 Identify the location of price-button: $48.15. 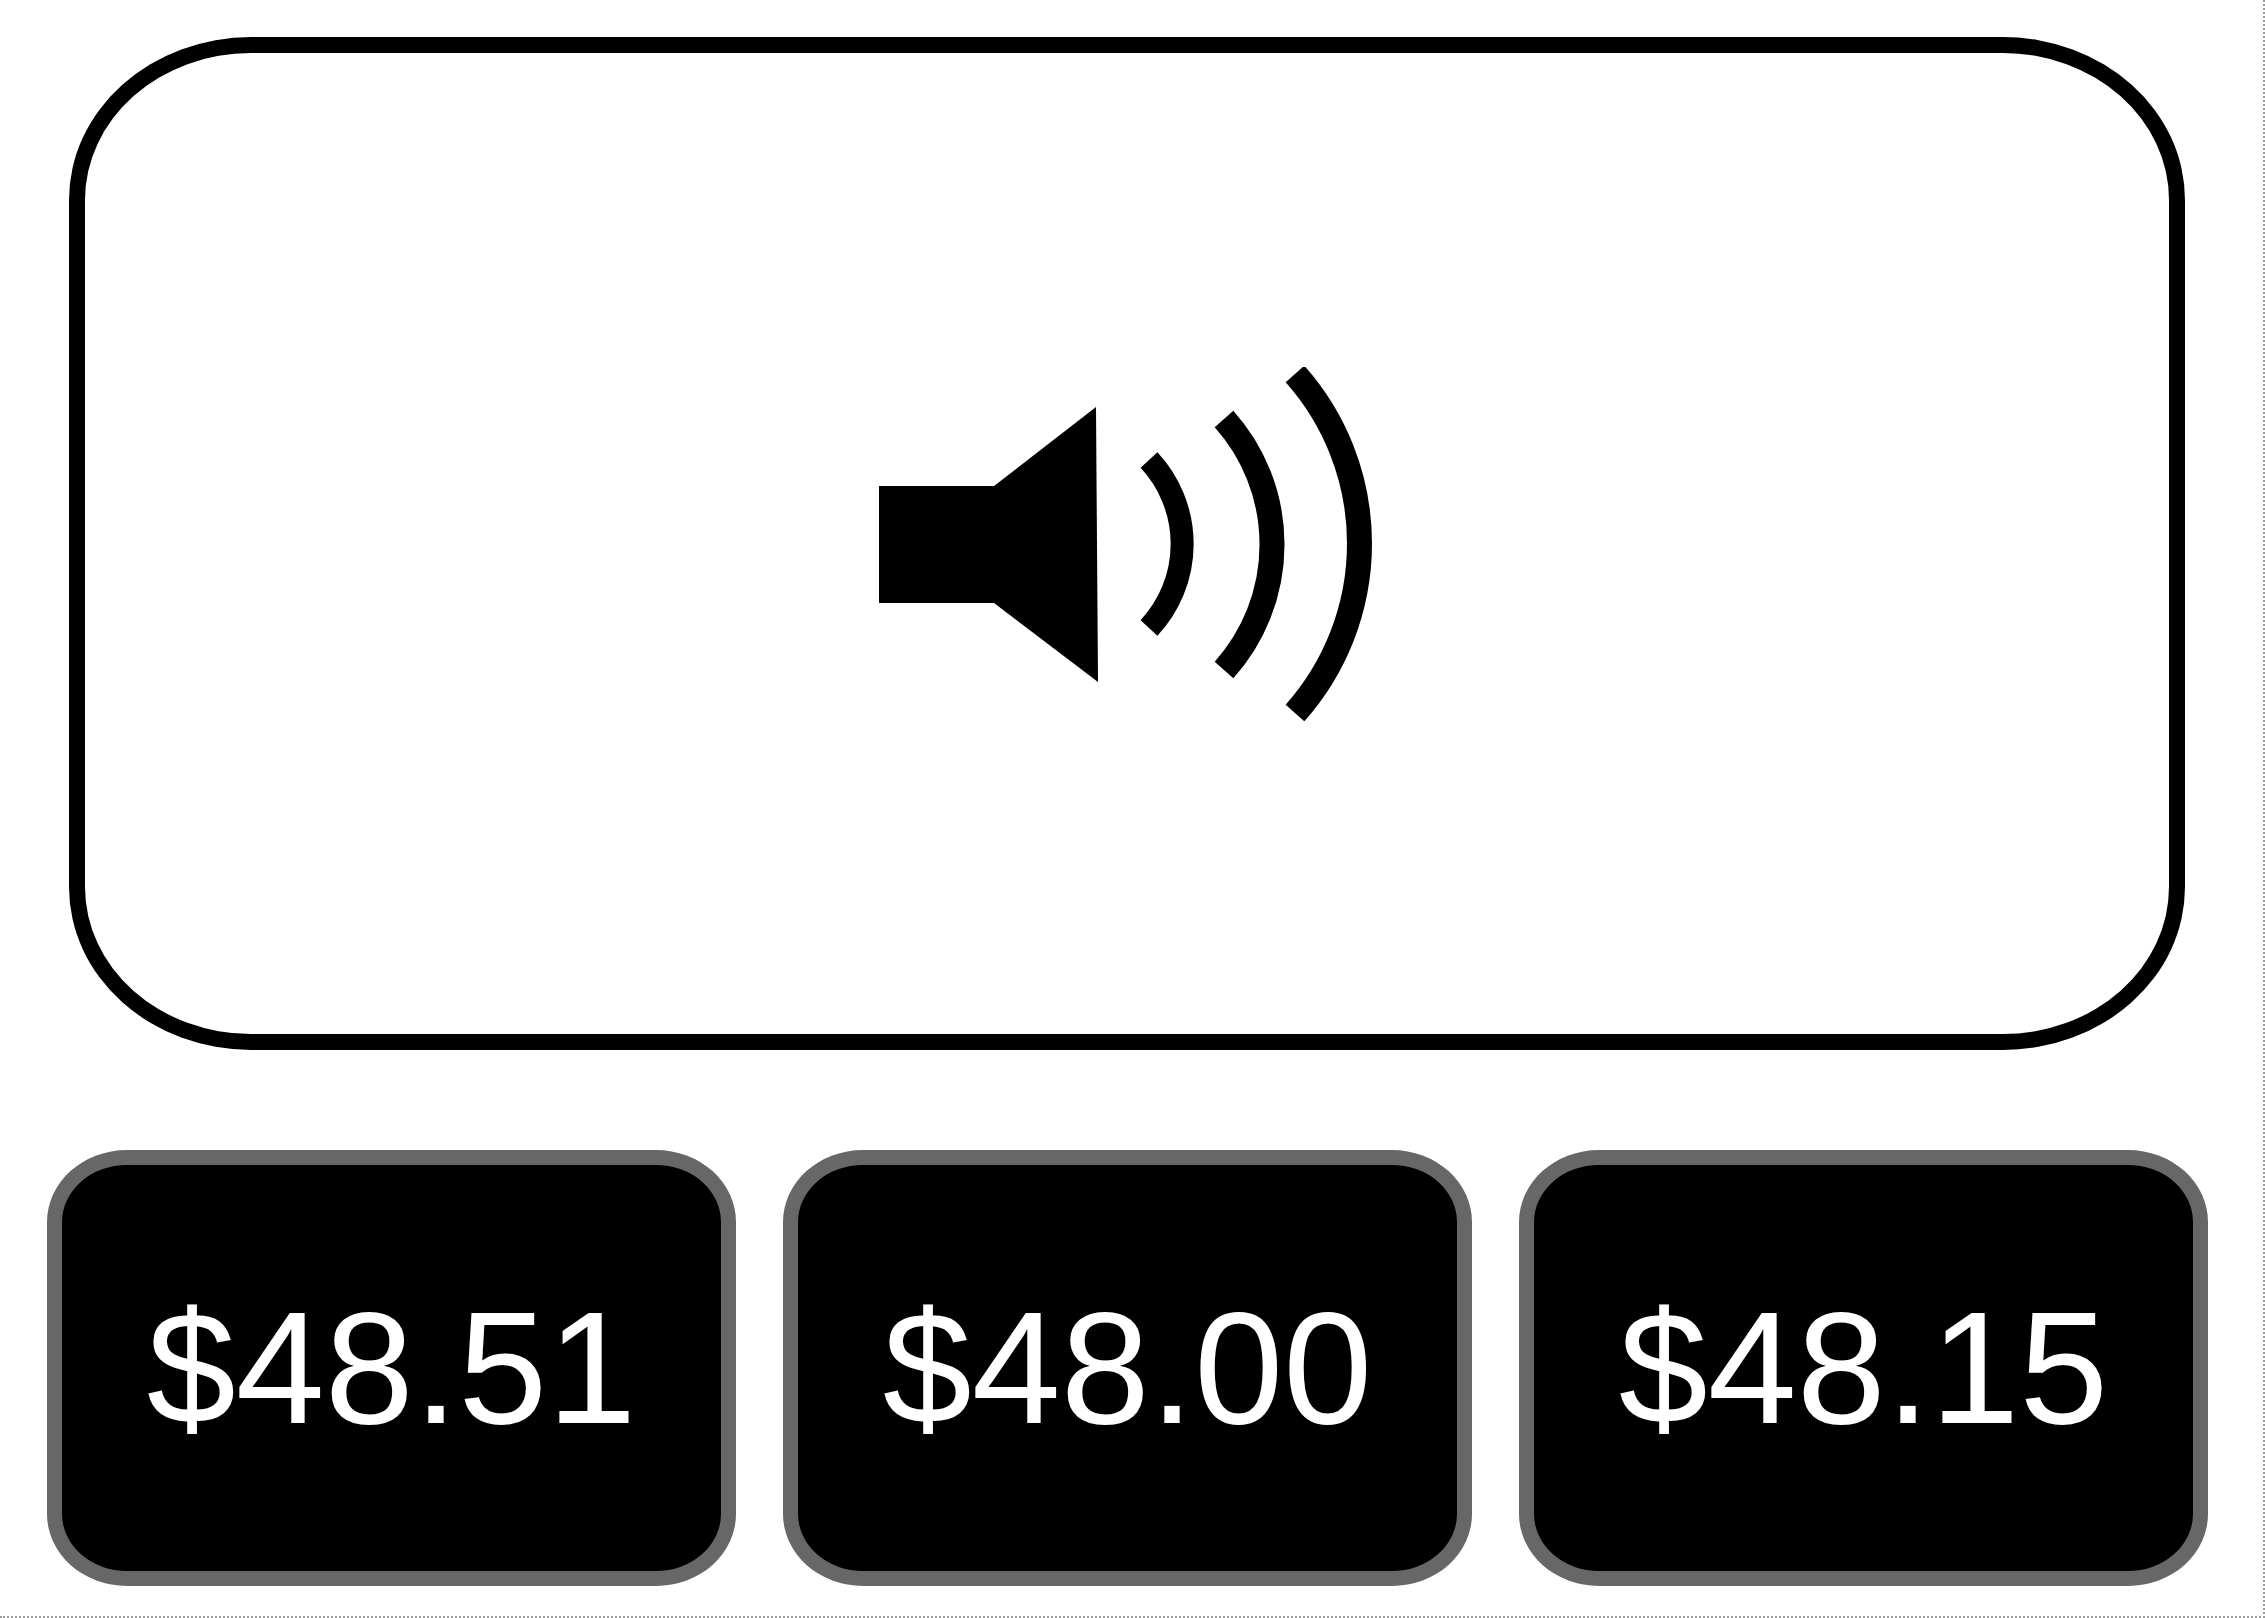
(1863, 1368).